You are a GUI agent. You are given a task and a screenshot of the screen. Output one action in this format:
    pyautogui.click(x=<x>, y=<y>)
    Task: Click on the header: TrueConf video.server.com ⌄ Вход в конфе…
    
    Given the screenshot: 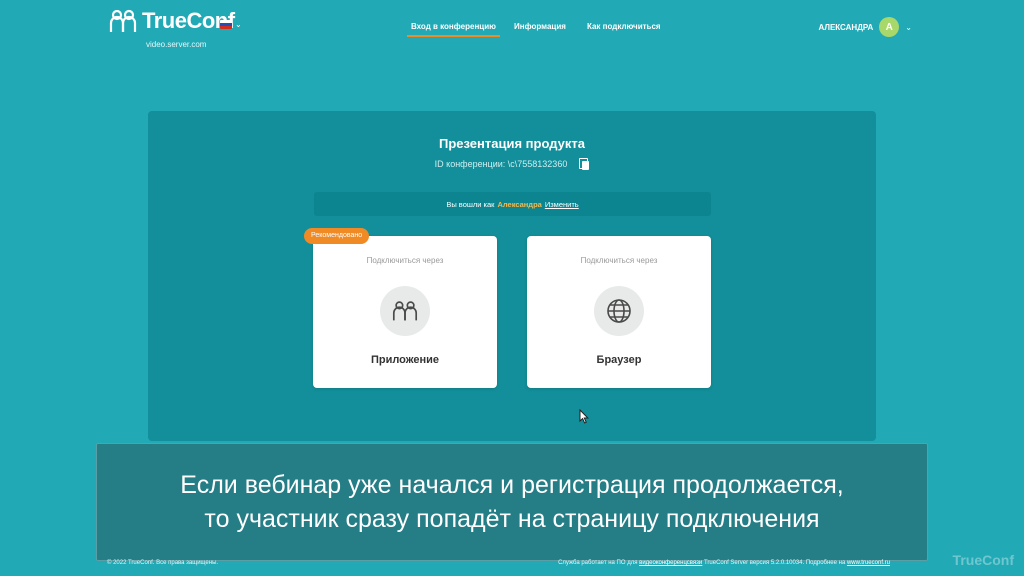 What is the action you would take?
    pyautogui.click(x=512, y=30)
    